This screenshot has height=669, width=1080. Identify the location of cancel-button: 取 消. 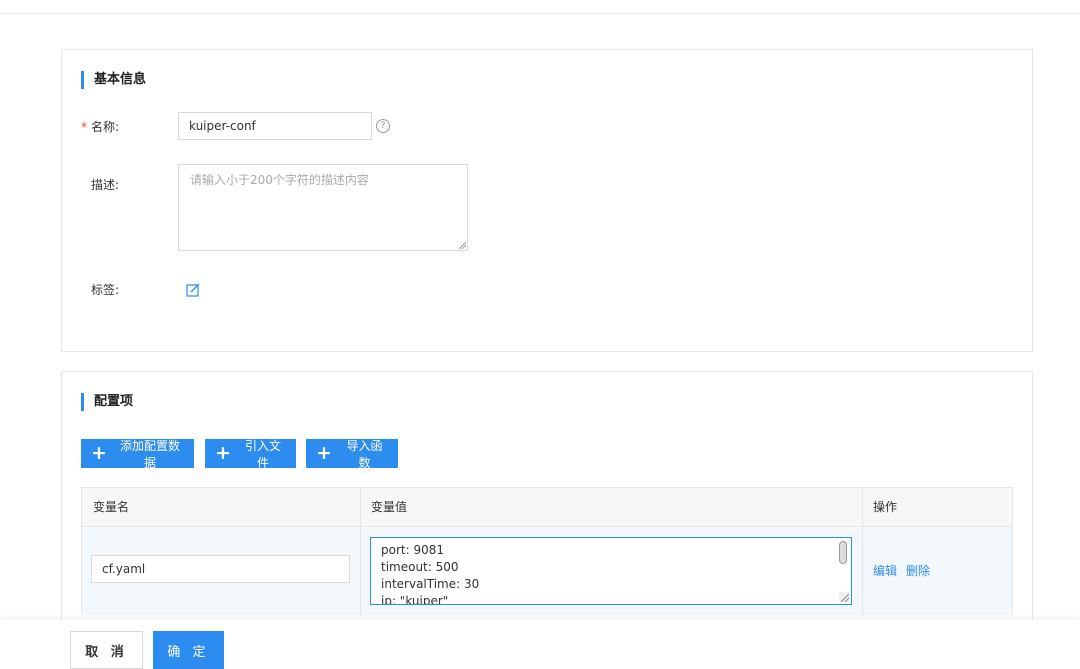
(106, 650).